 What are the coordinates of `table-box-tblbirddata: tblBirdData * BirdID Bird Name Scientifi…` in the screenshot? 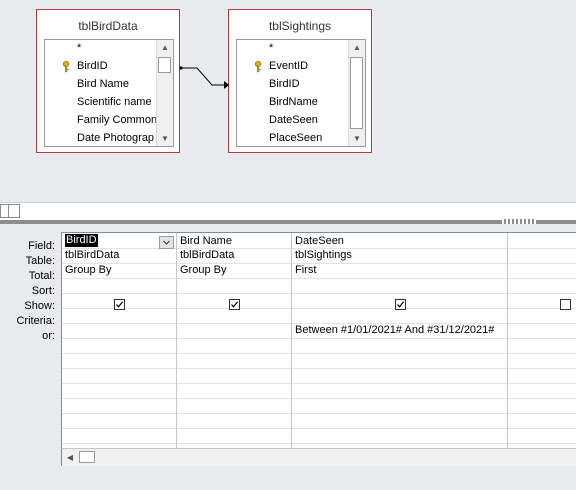 It's located at (108, 81).